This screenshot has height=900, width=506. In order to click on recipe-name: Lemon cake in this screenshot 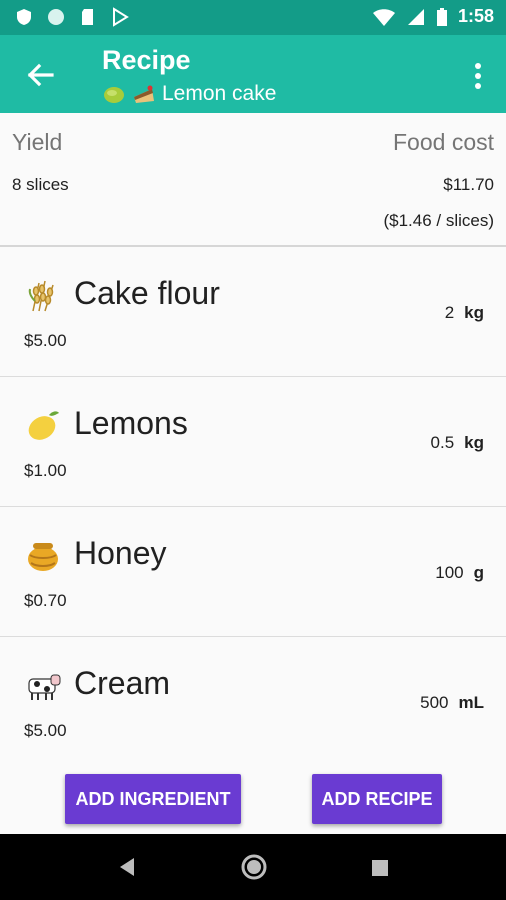, I will do `click(219, 93)`.